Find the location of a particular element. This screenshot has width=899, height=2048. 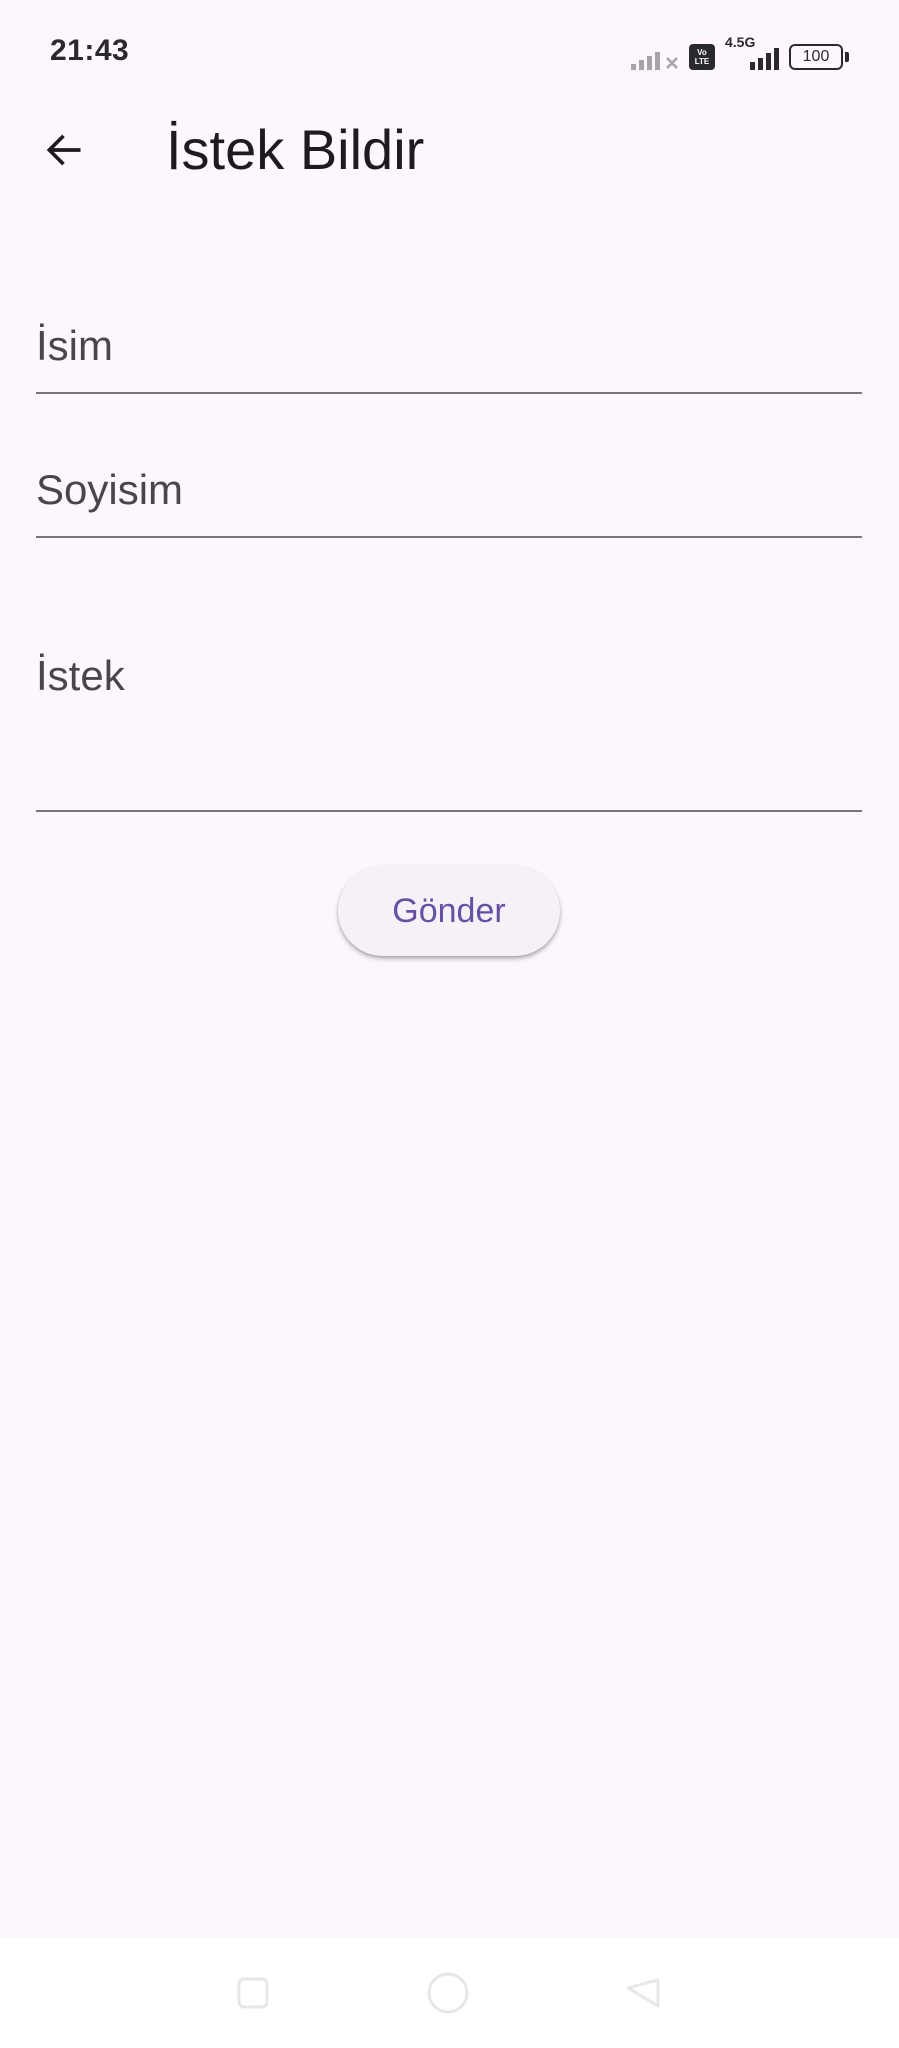

volte-bottom-label: LTE is located at coordinates (702, 61).